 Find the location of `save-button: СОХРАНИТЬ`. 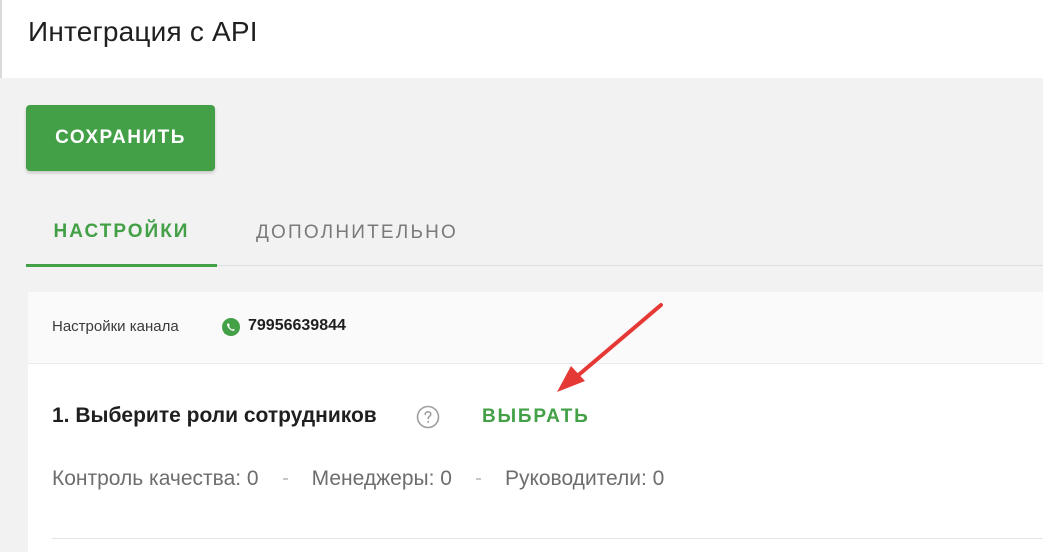

save-button: СОХРАНИТЬ is located at coordinates (120, 138).